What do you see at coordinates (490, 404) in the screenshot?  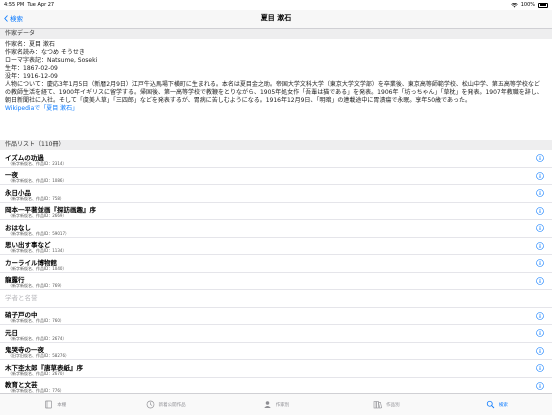 I see `search-icon` at bounding box center [490, 404].